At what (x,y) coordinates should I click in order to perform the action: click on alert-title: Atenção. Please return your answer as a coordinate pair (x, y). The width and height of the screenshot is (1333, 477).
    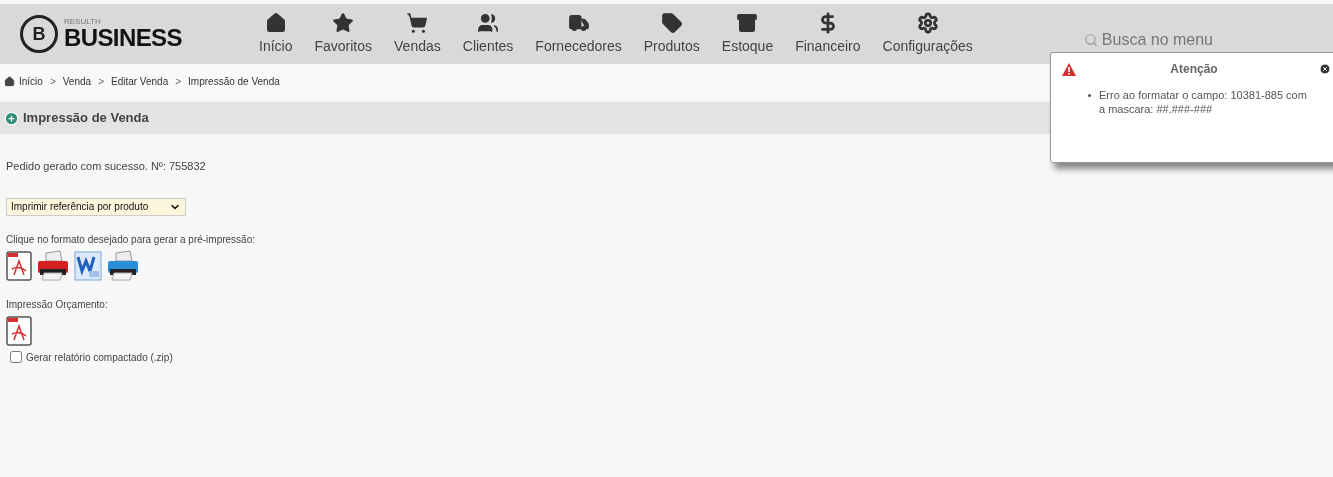
    Looking at the image, I should click on (1194, 69).